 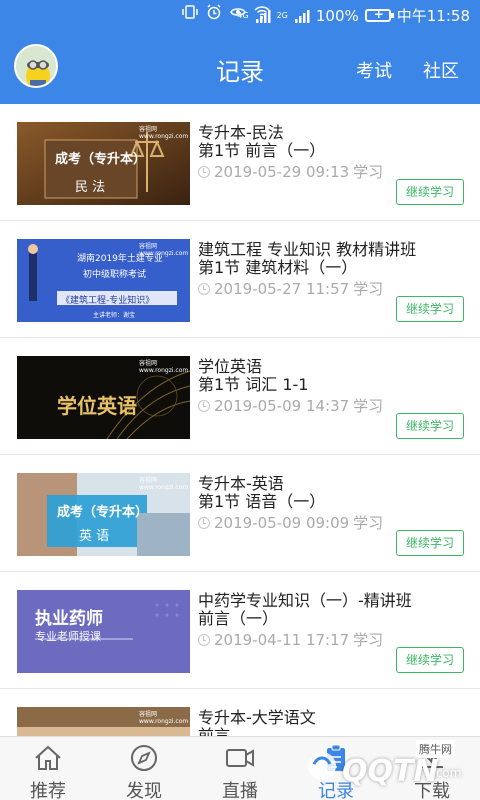 I want to click on record-info: 中药学专业知识（一）-精讲班 前言（一） 2019-04-11 17:17 学习, so click(x=334, y=621).